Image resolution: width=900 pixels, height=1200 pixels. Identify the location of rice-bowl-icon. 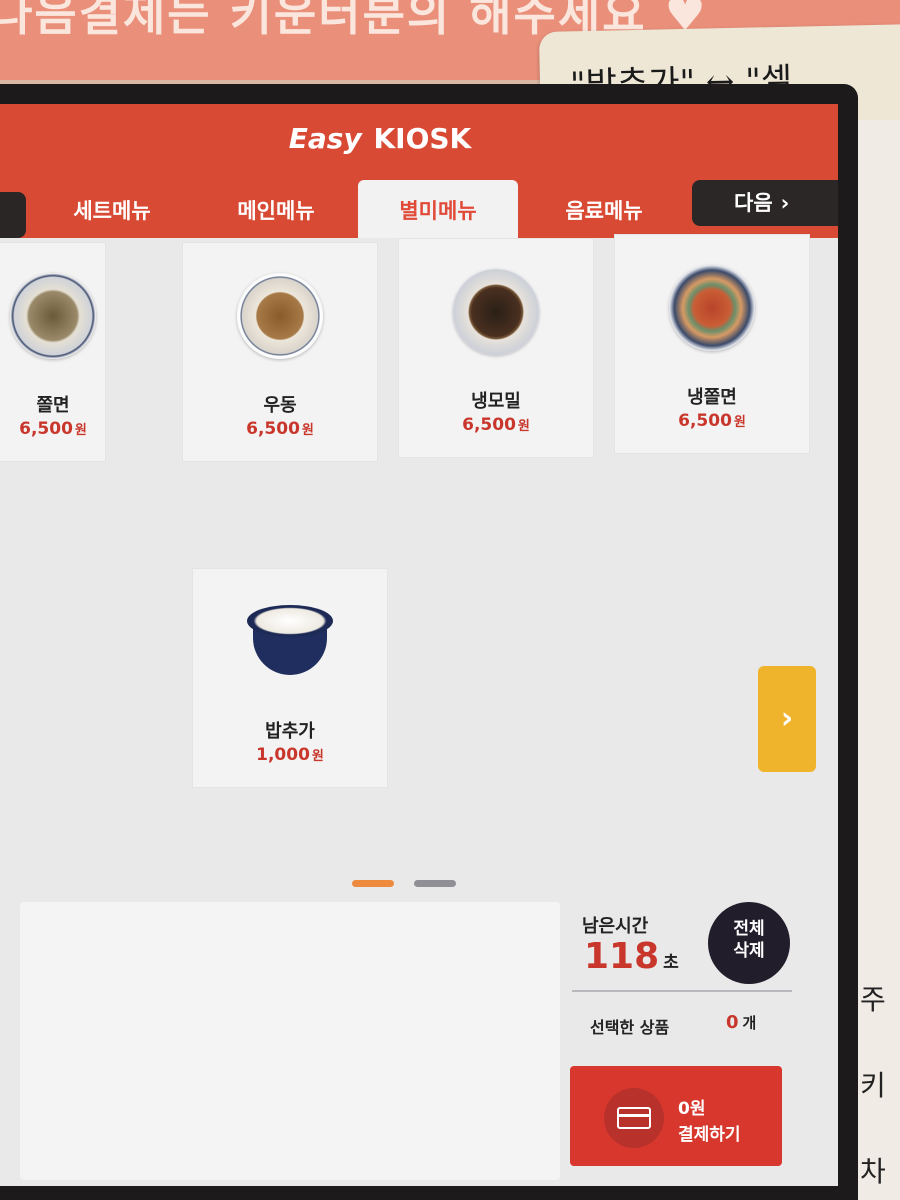
(290, 641).